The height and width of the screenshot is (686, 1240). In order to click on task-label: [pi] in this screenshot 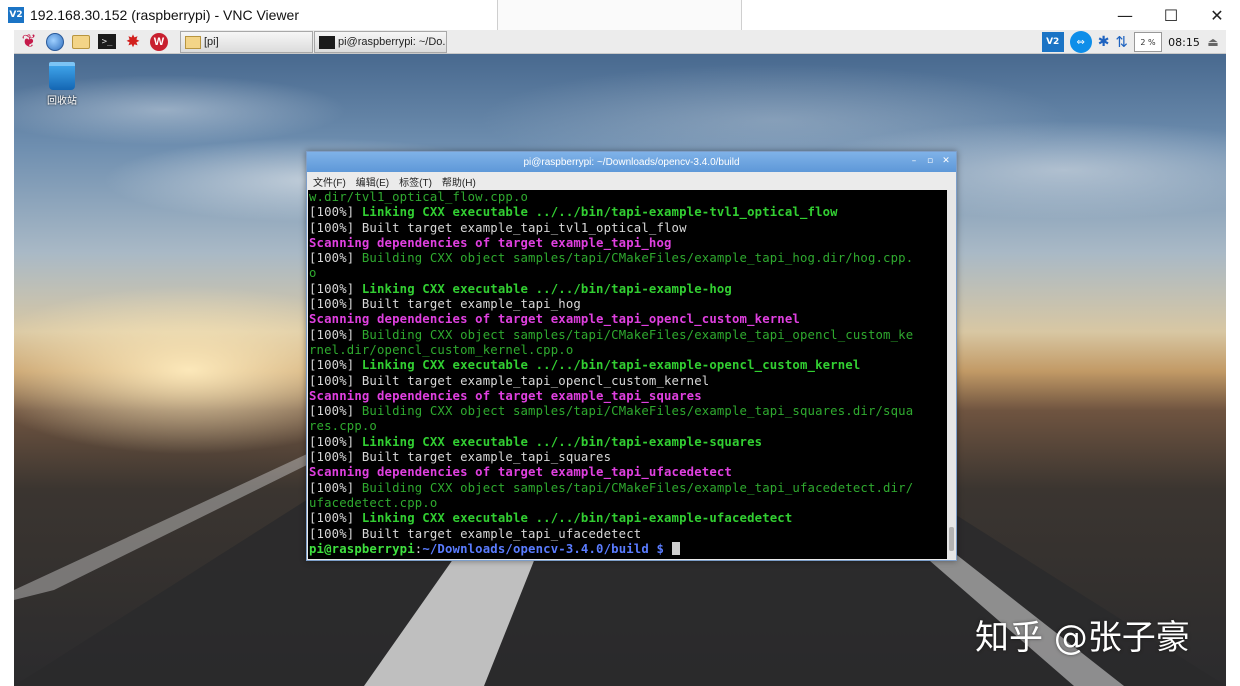, I will do `click(211, 42)`.